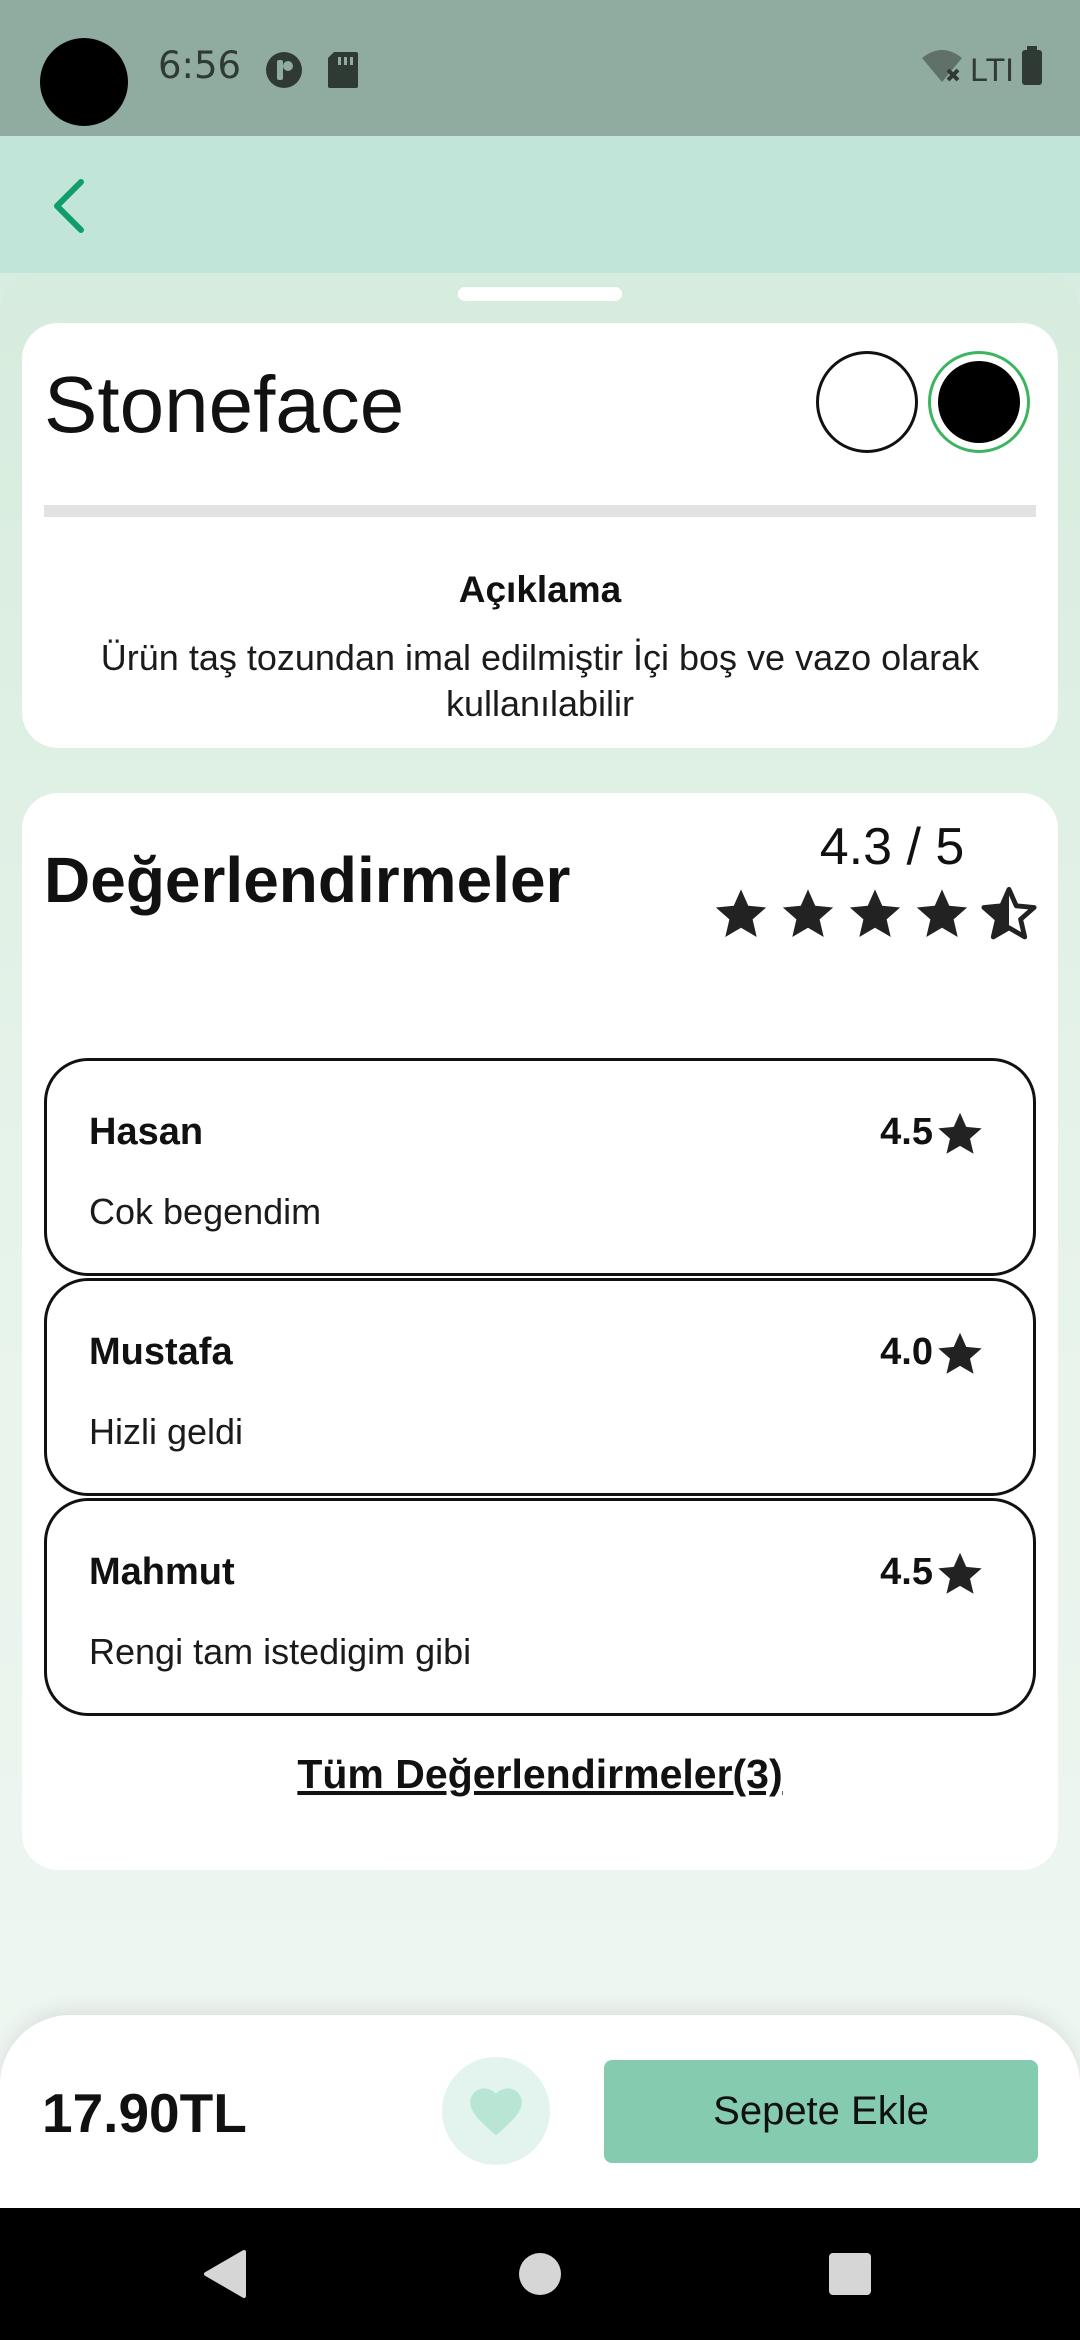 This screenshot has height=2340, width=1080. I want to click on status-right-group: LTI, so click(982, 70).